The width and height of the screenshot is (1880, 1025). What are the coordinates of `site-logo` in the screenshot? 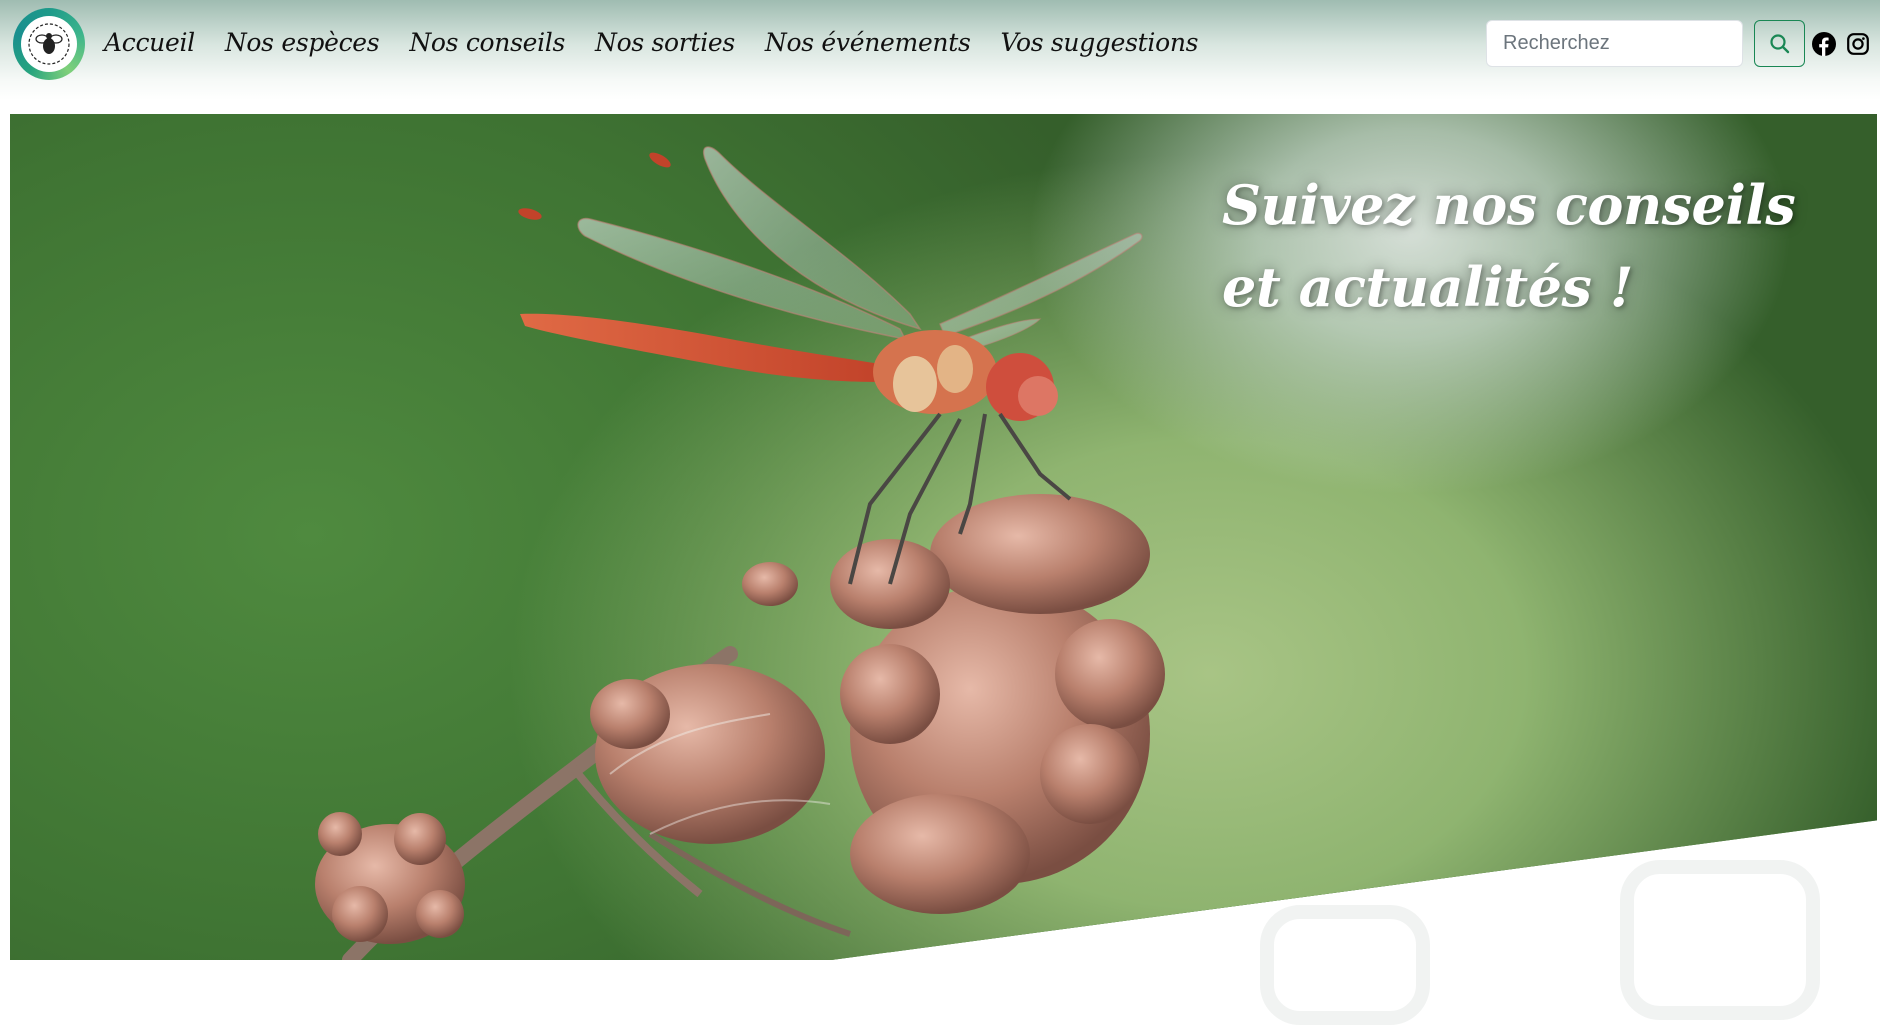 It's located at (49, 44).